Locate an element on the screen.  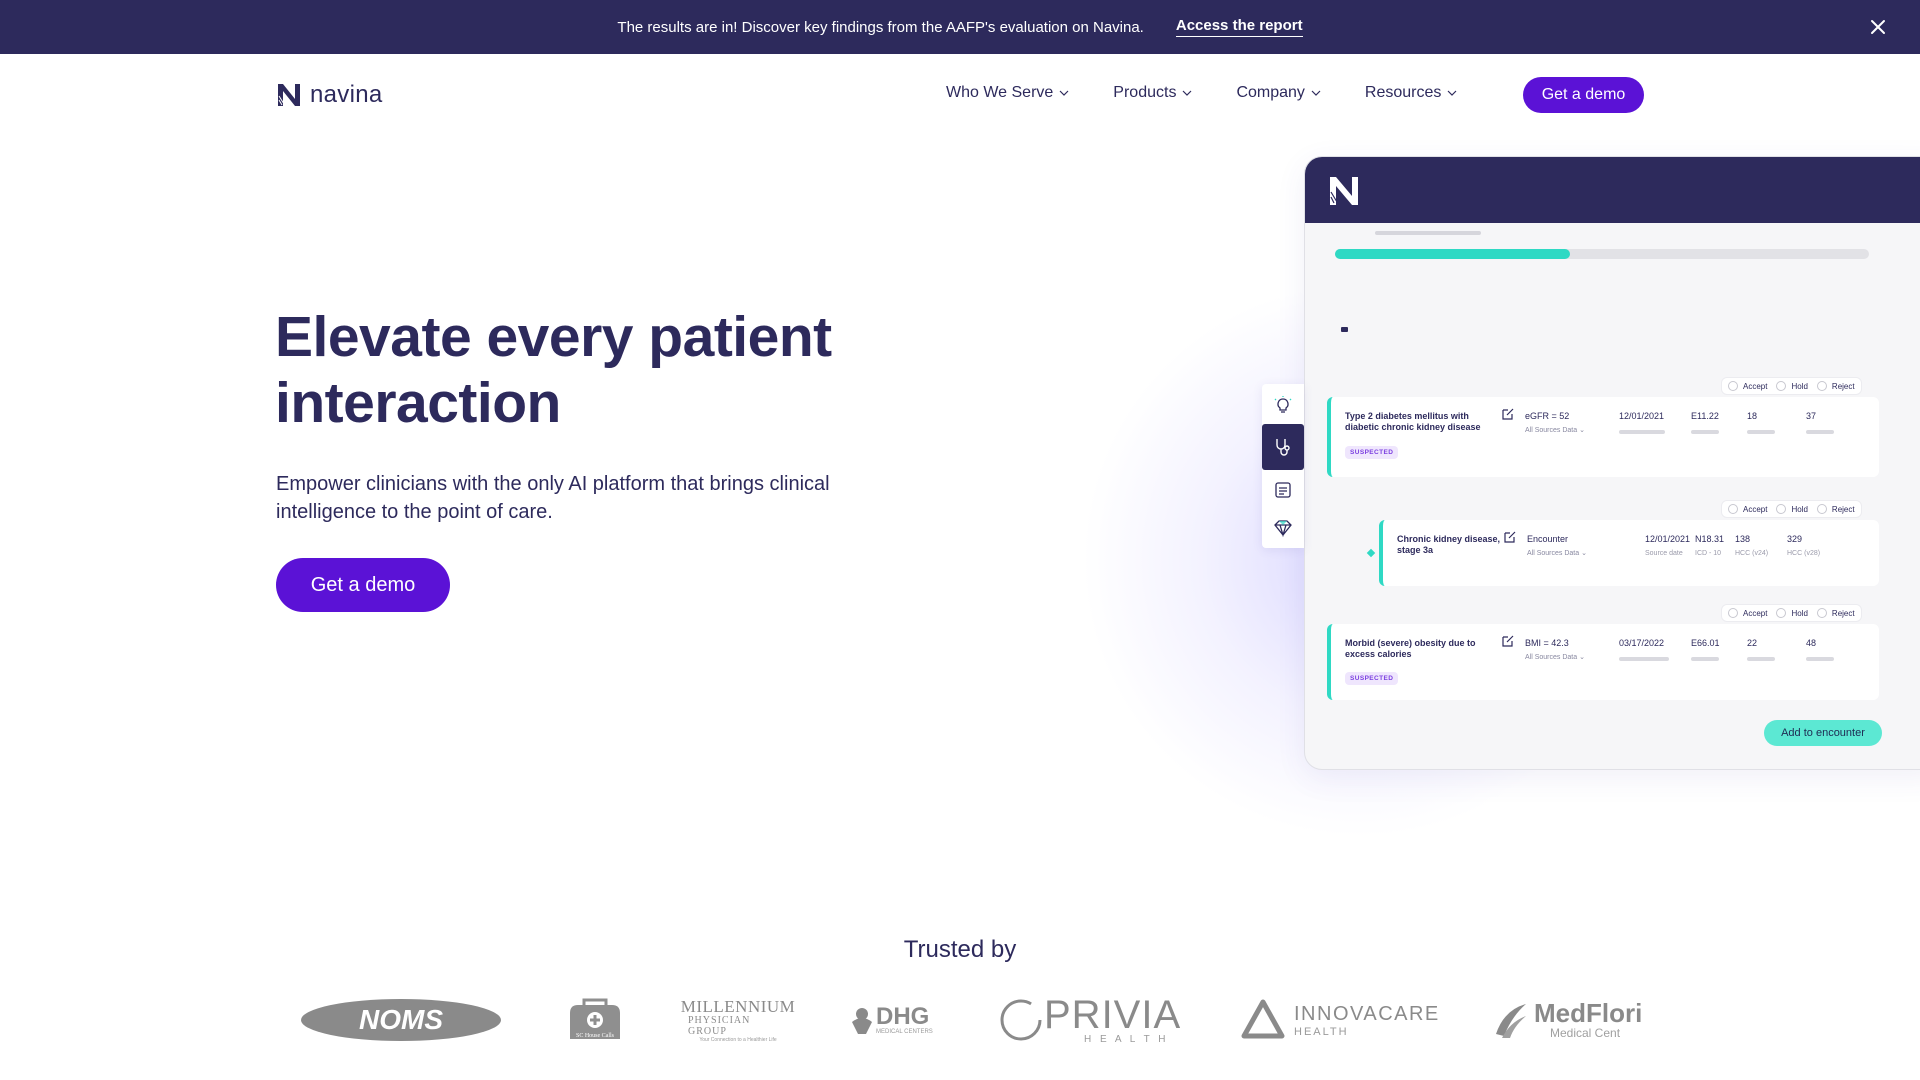
nav-item-label: Resources is located at coordinates (1403, 92).